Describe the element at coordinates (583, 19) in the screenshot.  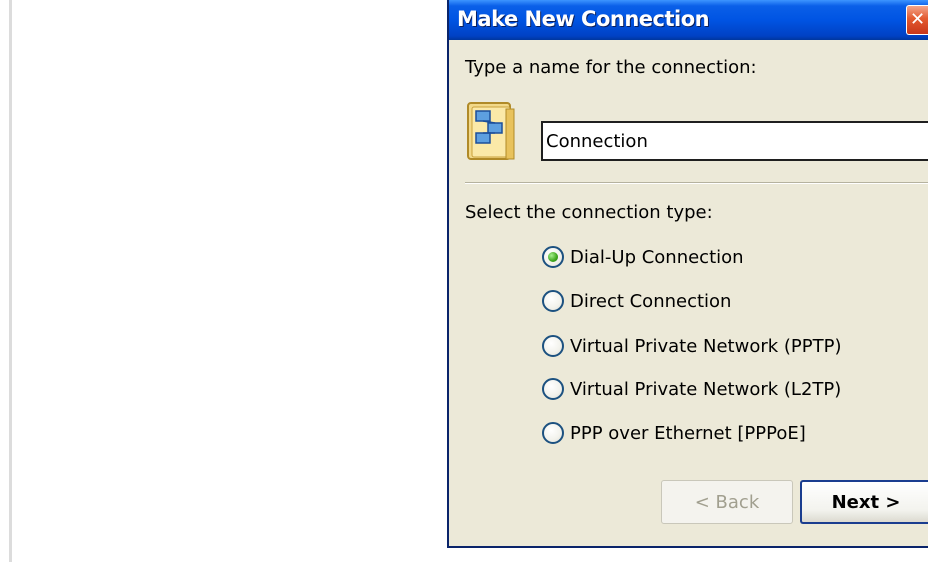
I see `dialog-title: Make New Connection` at that location.